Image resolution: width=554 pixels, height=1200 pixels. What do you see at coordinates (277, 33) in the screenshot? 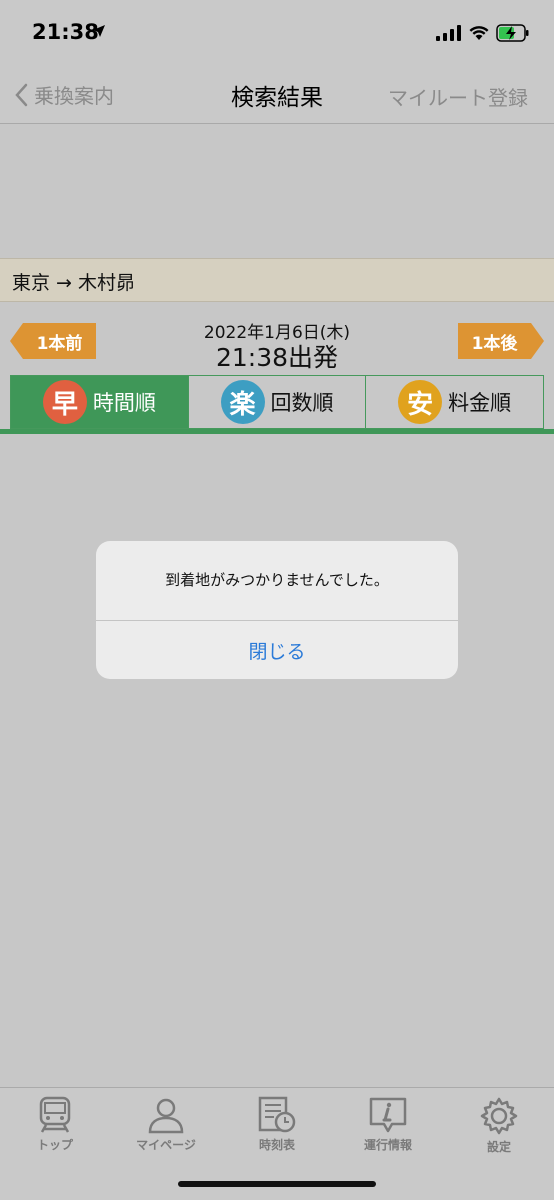
I see `status-bar: 21:38` at bounding box center [277, 33].